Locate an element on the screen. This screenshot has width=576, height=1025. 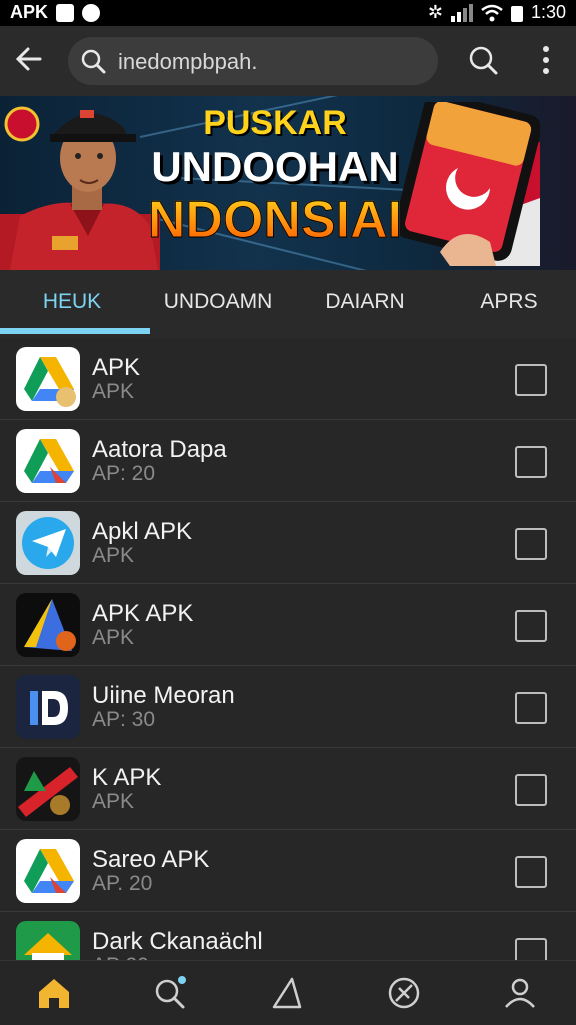
top-bar: inedompbpah. is located at coordinates (288, 61).